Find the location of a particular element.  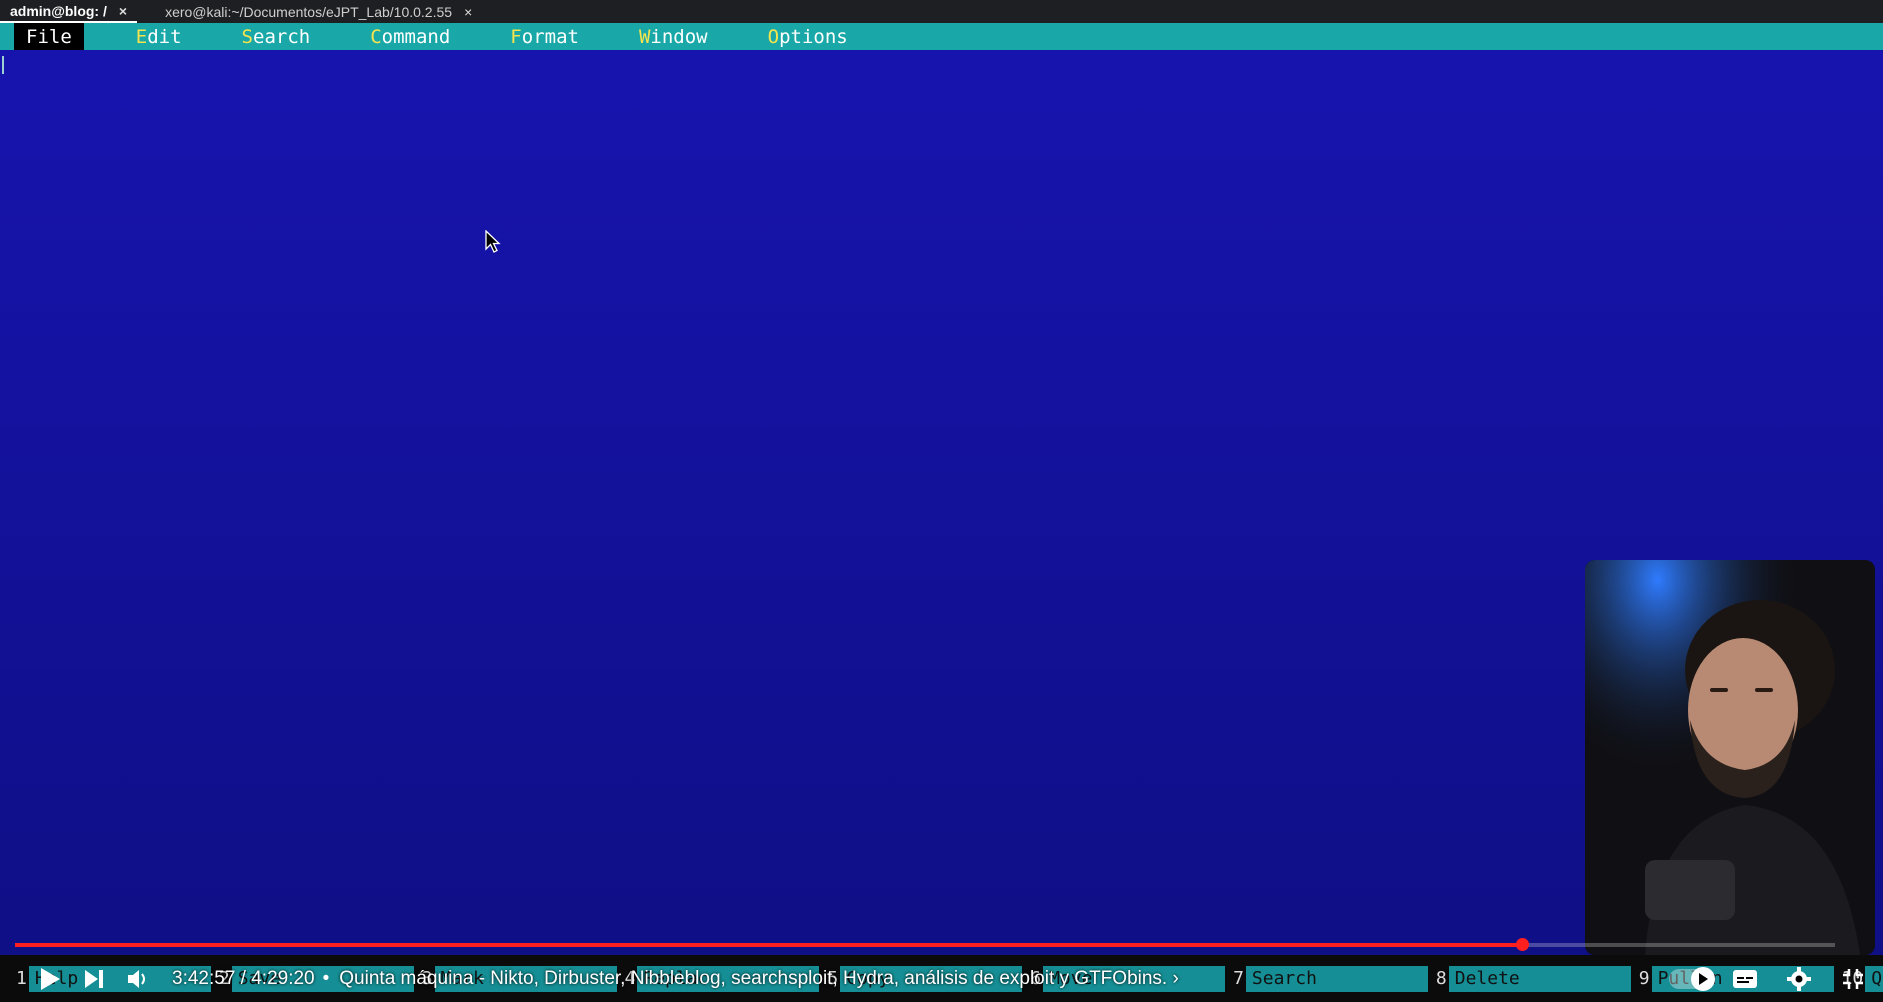

terminal-tab-admin: admin@blog: / × is located at coordinates (69, 11).